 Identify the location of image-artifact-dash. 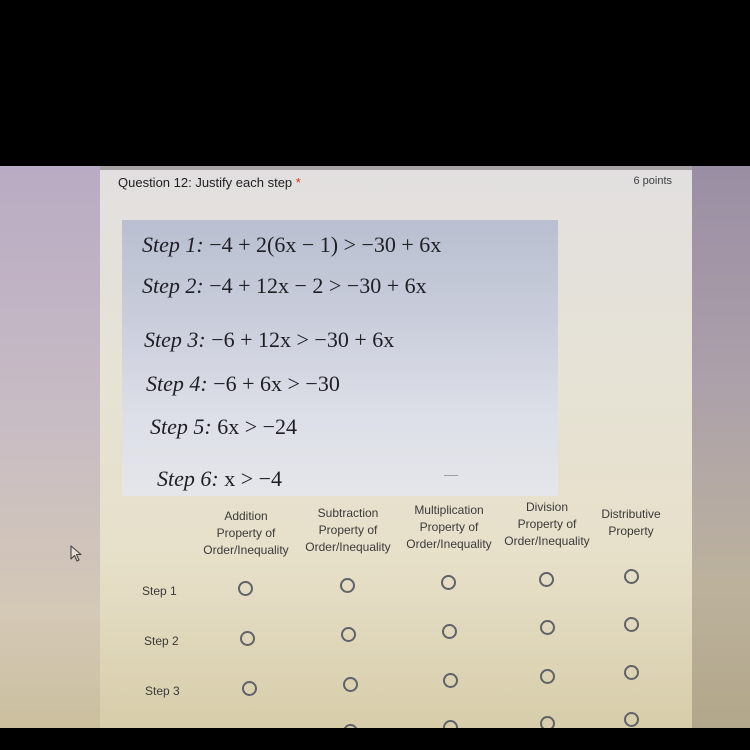
(451, 475).